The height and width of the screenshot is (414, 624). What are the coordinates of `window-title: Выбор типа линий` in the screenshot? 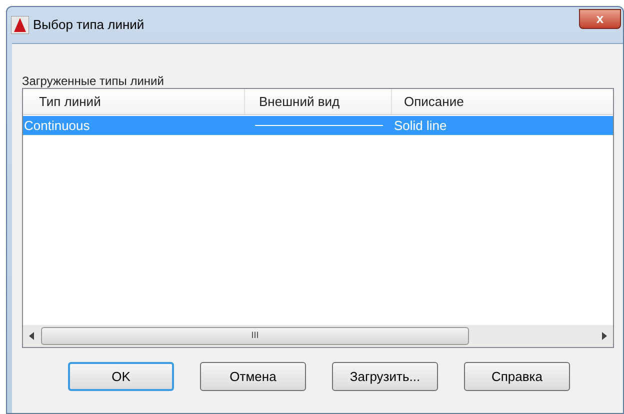 It's located at (88, 25).